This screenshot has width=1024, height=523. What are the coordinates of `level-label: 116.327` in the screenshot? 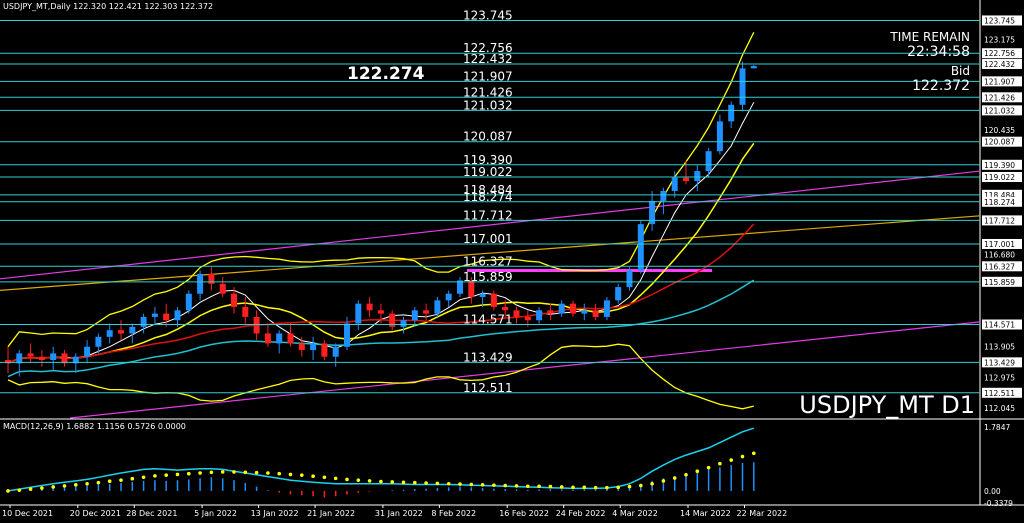 It's located at (488, 261).